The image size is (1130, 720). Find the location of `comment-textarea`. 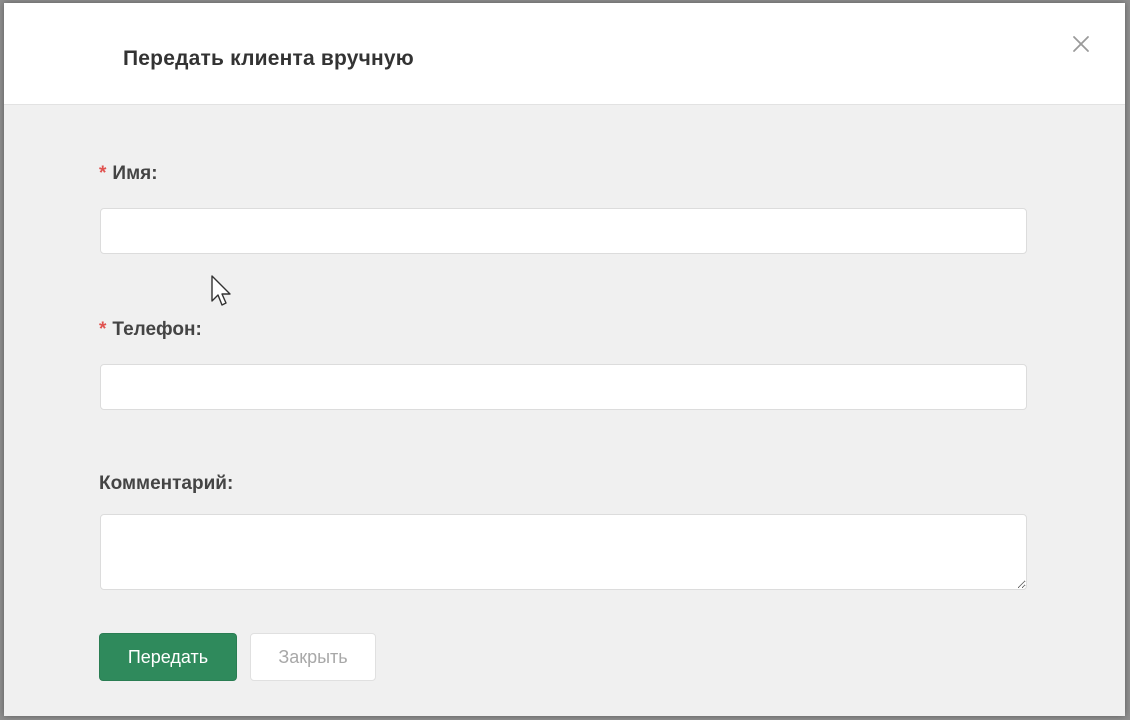

comment-textarea is located at coordinates (563, 552).